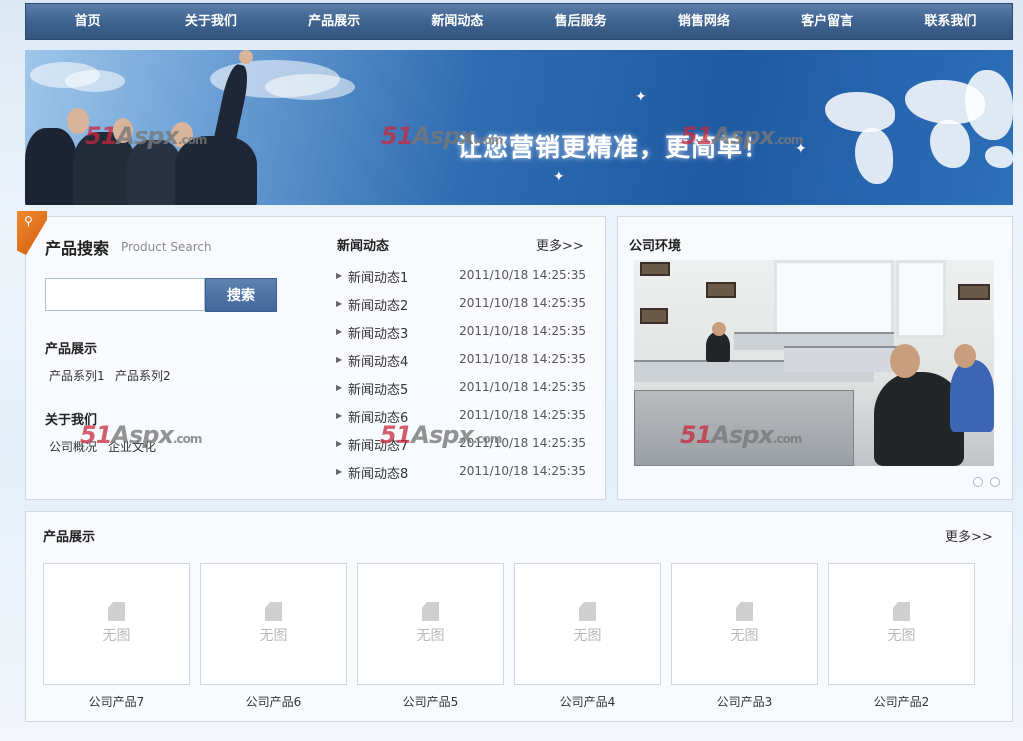  I want to click on nav-item-guestbook: 客户留言, so click(827, 21).